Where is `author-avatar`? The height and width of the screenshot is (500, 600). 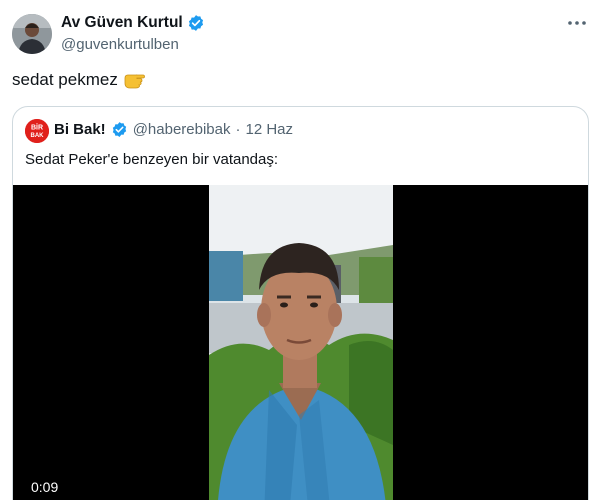
author-avatar is located at coordinates (32, 34).